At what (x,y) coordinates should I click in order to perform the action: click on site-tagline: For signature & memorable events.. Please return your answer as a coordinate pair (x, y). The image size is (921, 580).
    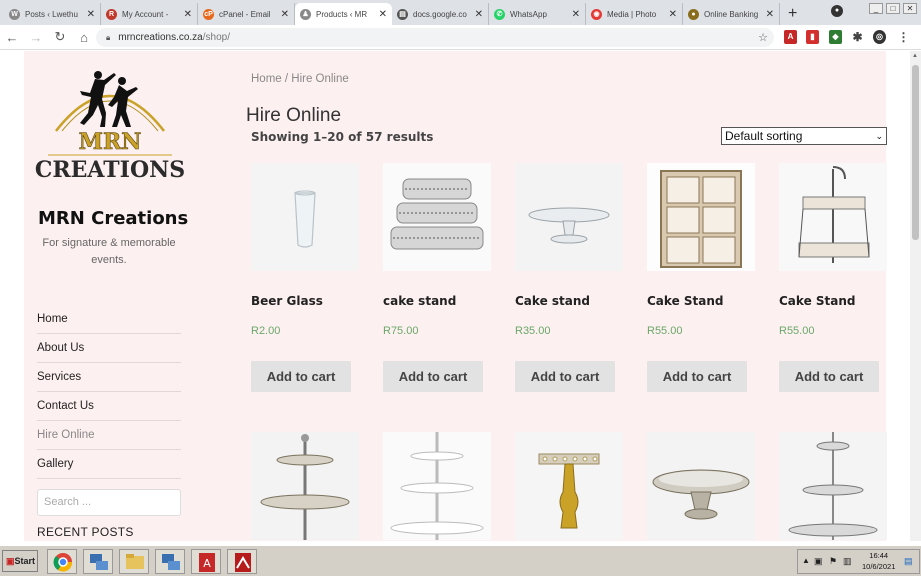
    Looking at the image, I should click on (109, 251).